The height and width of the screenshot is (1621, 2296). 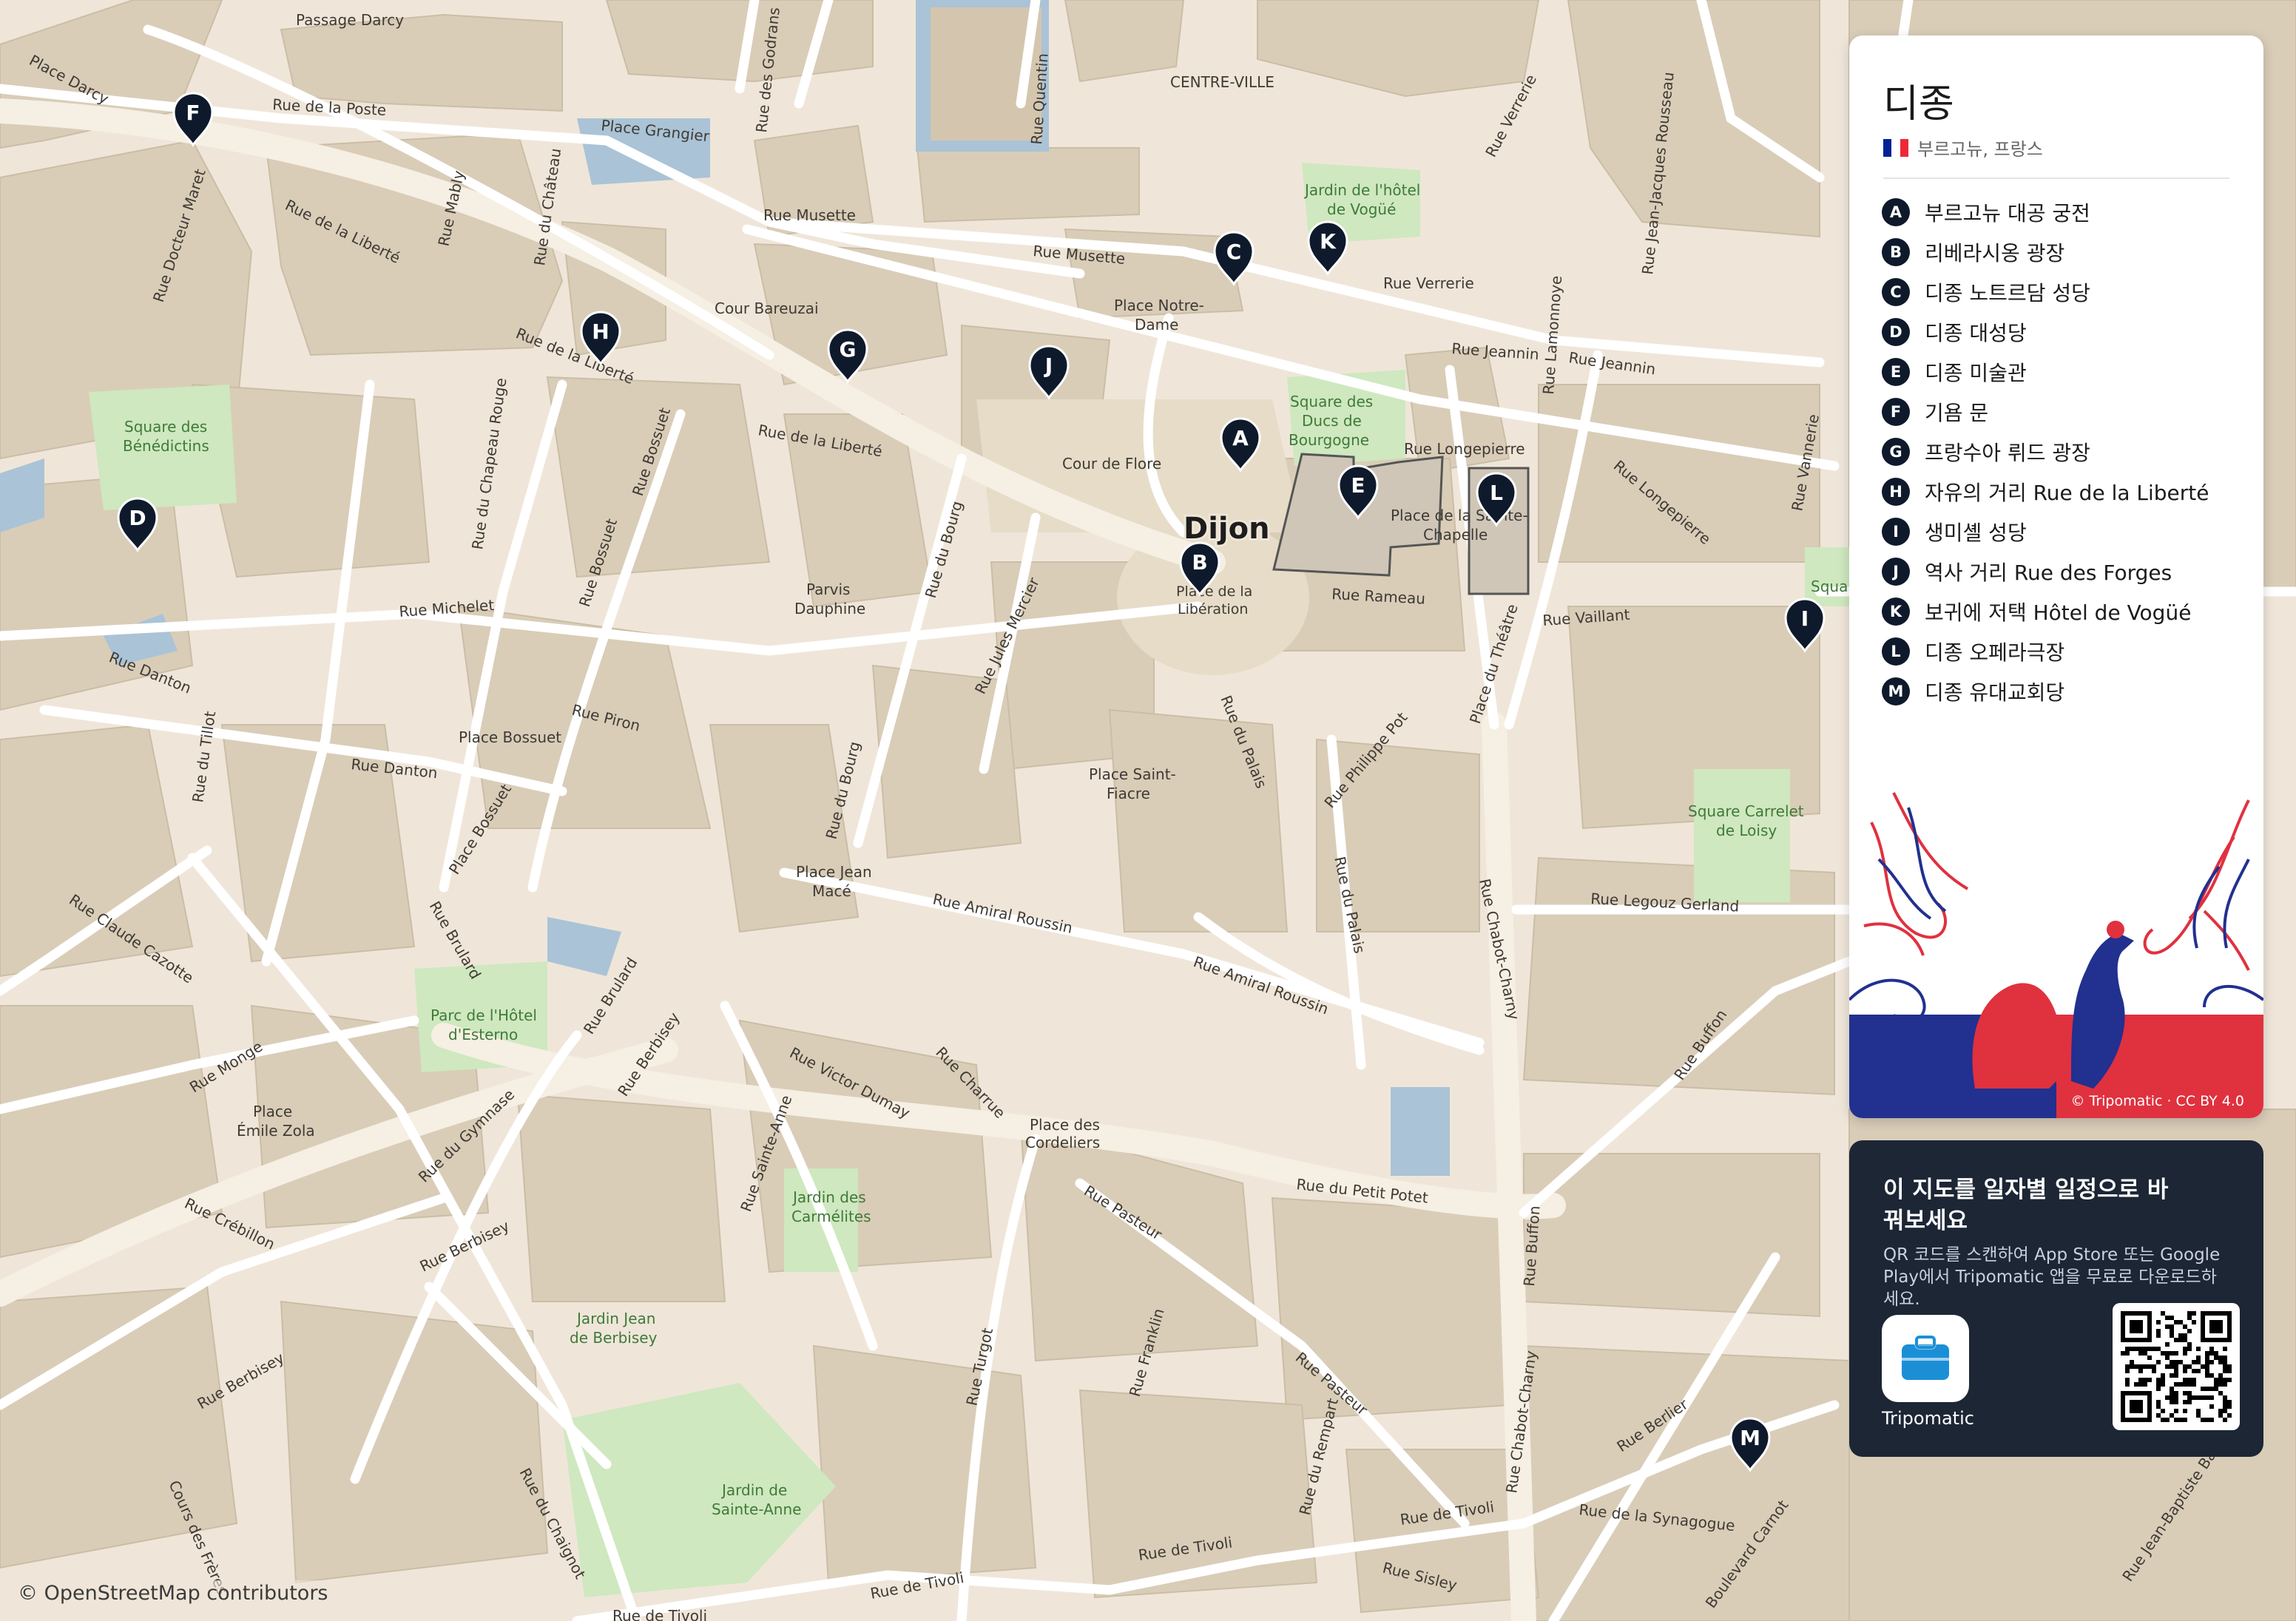 I want to click on street-label: Macé, so click(x=831, y=891).